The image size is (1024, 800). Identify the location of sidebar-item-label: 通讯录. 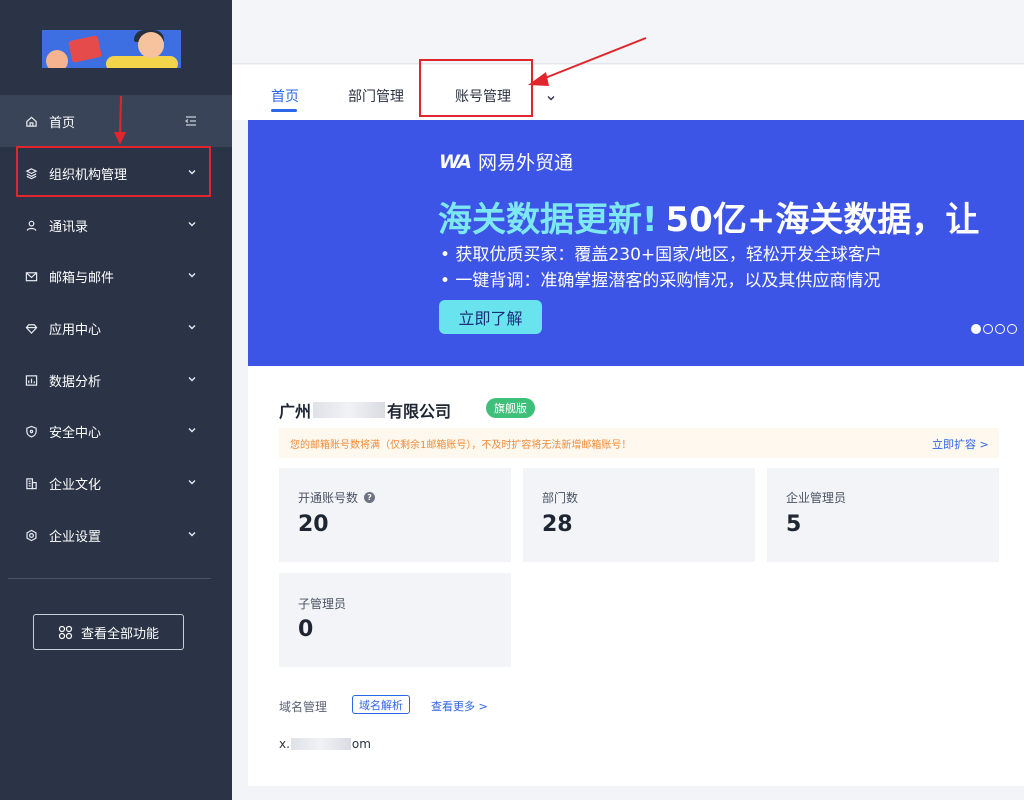
(69, 227).